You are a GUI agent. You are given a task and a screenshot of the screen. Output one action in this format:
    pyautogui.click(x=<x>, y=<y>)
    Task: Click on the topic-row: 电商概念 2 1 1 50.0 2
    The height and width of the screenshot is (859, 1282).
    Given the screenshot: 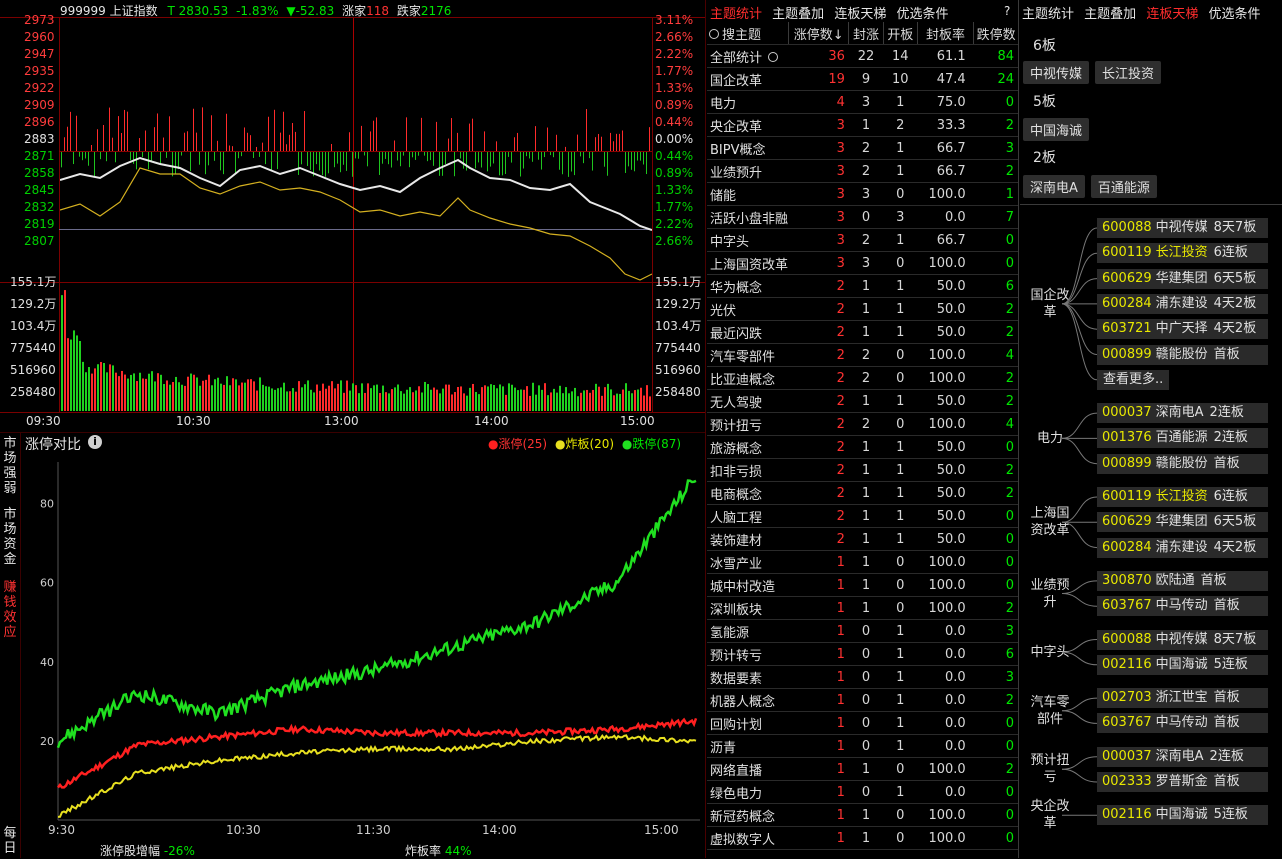 What is the action you would take?
    pyautogui.click(x=862, y=493)
    